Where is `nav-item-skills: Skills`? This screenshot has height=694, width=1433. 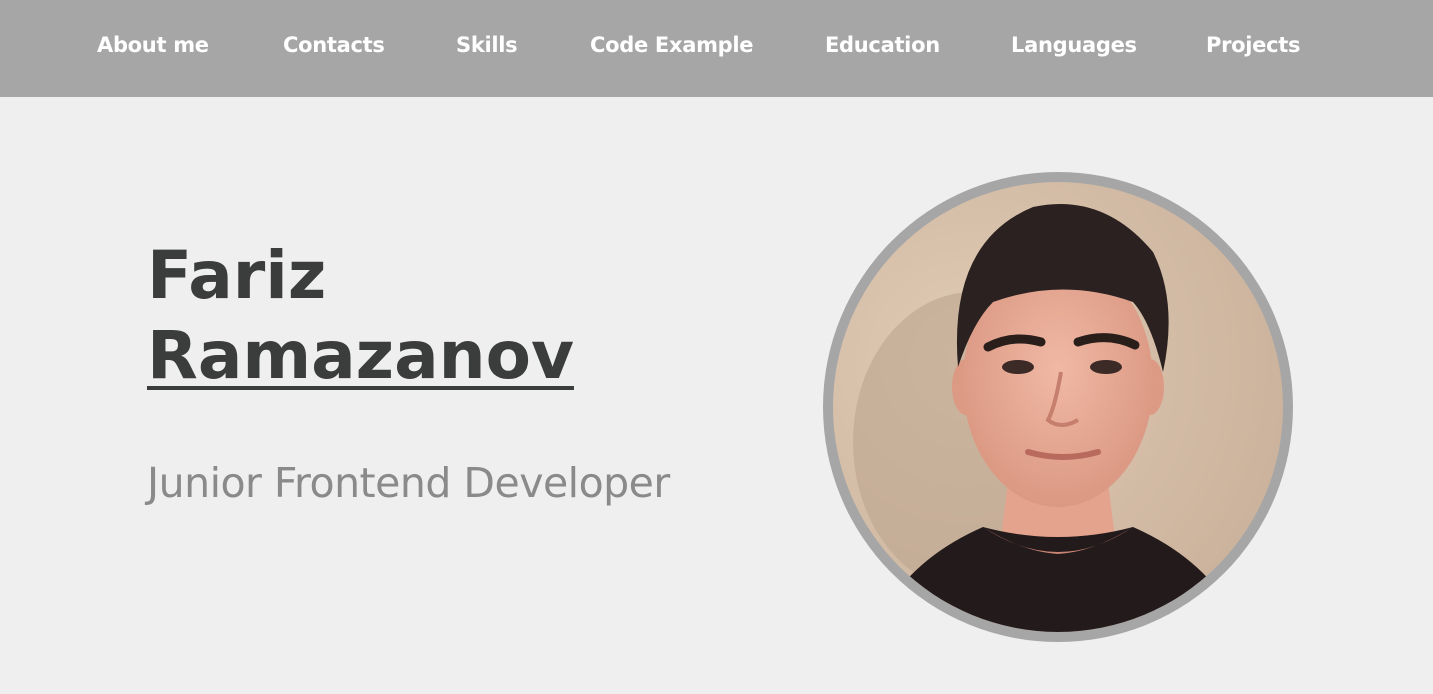
nav-item-skills: Skills is located at coordinates (487, 45).